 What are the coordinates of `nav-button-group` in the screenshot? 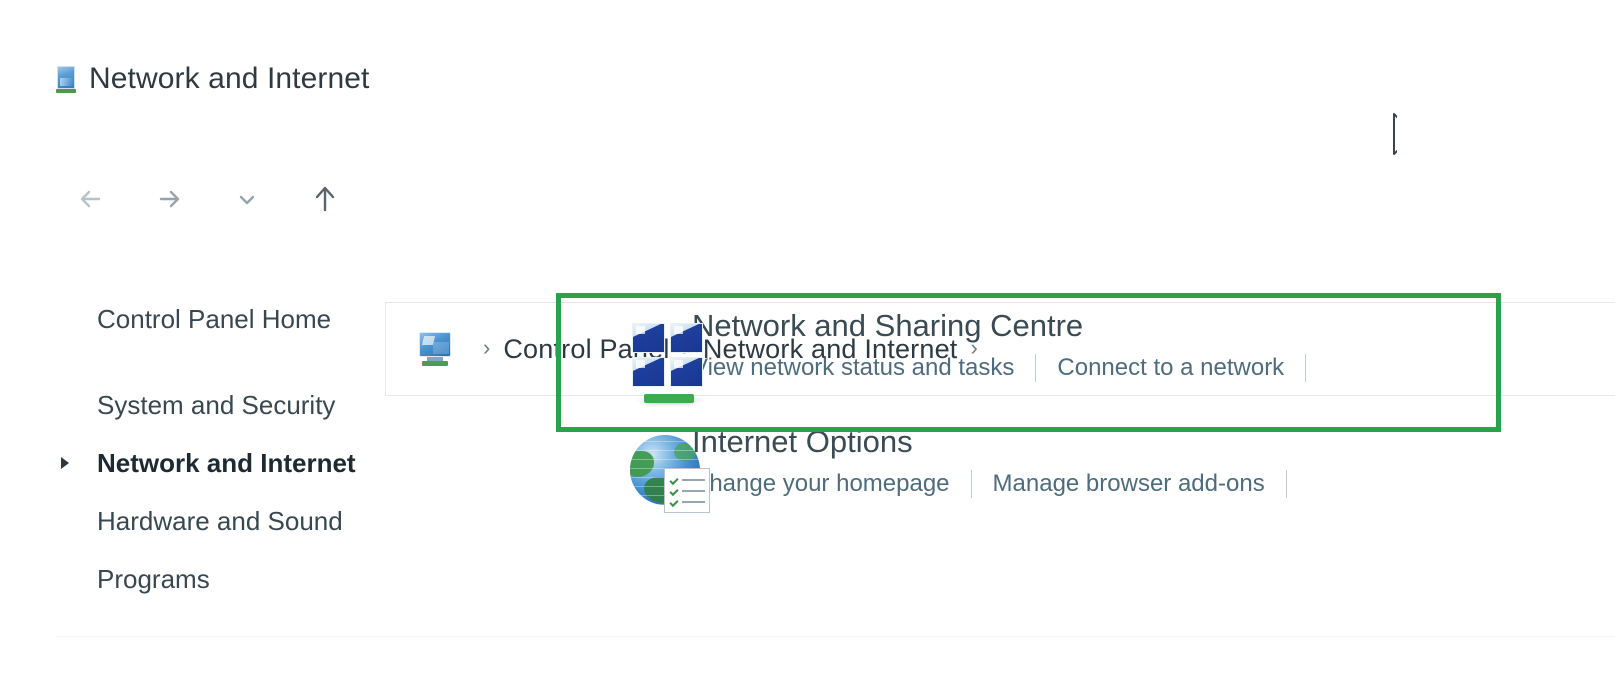 It's located at (208, 199).